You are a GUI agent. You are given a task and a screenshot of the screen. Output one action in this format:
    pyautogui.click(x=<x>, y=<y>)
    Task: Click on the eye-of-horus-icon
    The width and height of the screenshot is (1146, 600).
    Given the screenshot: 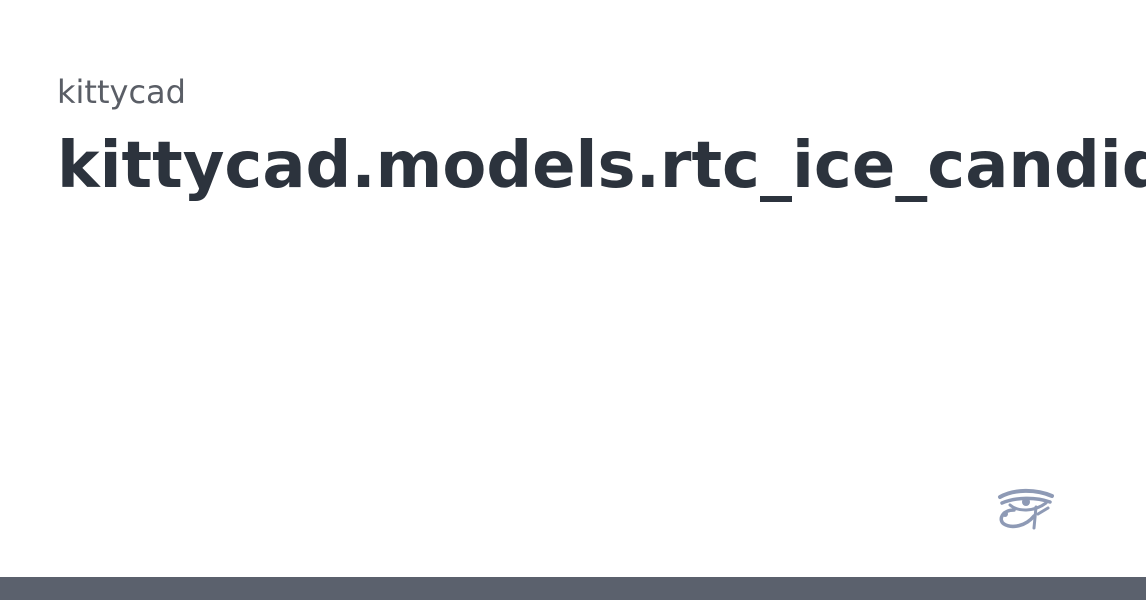 What is the action you would take?
    pyautogui.click(x=1026, y=509)
    